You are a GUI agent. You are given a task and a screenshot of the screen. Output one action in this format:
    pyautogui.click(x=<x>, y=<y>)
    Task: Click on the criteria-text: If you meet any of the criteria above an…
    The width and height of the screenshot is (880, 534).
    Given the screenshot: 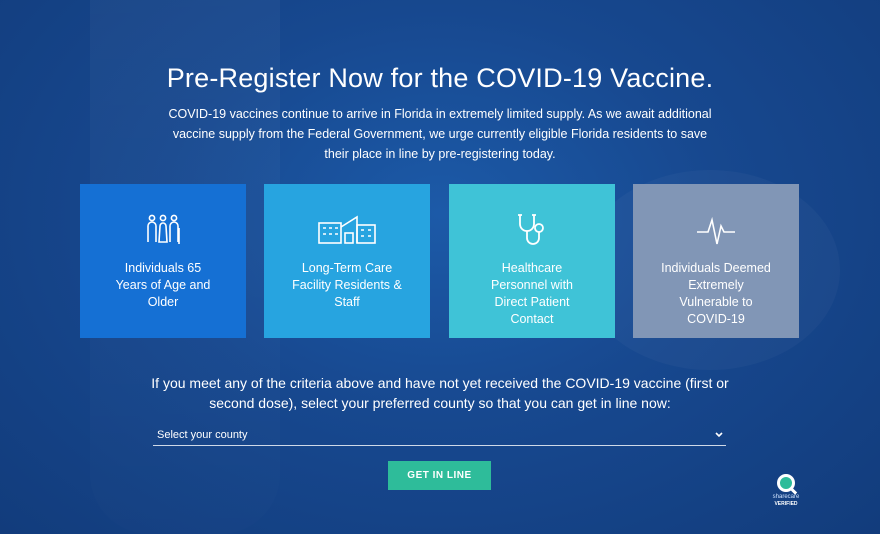 What is the action you would take?
    pyautogui.click(x=440, y=393)
    